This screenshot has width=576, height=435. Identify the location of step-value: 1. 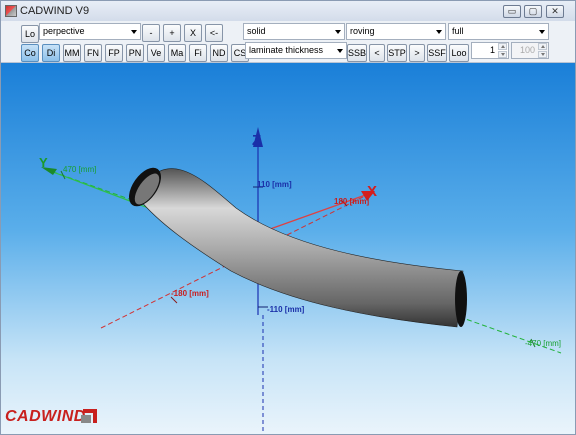
(492, 50).